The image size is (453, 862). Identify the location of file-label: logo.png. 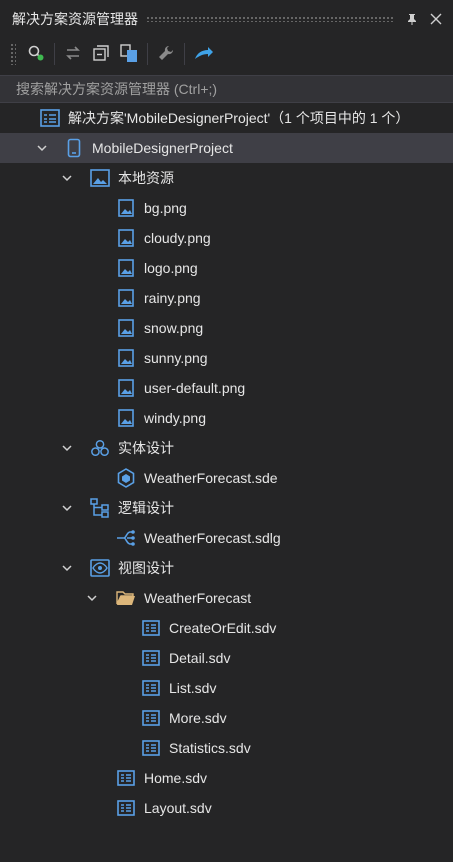
(171, 268).